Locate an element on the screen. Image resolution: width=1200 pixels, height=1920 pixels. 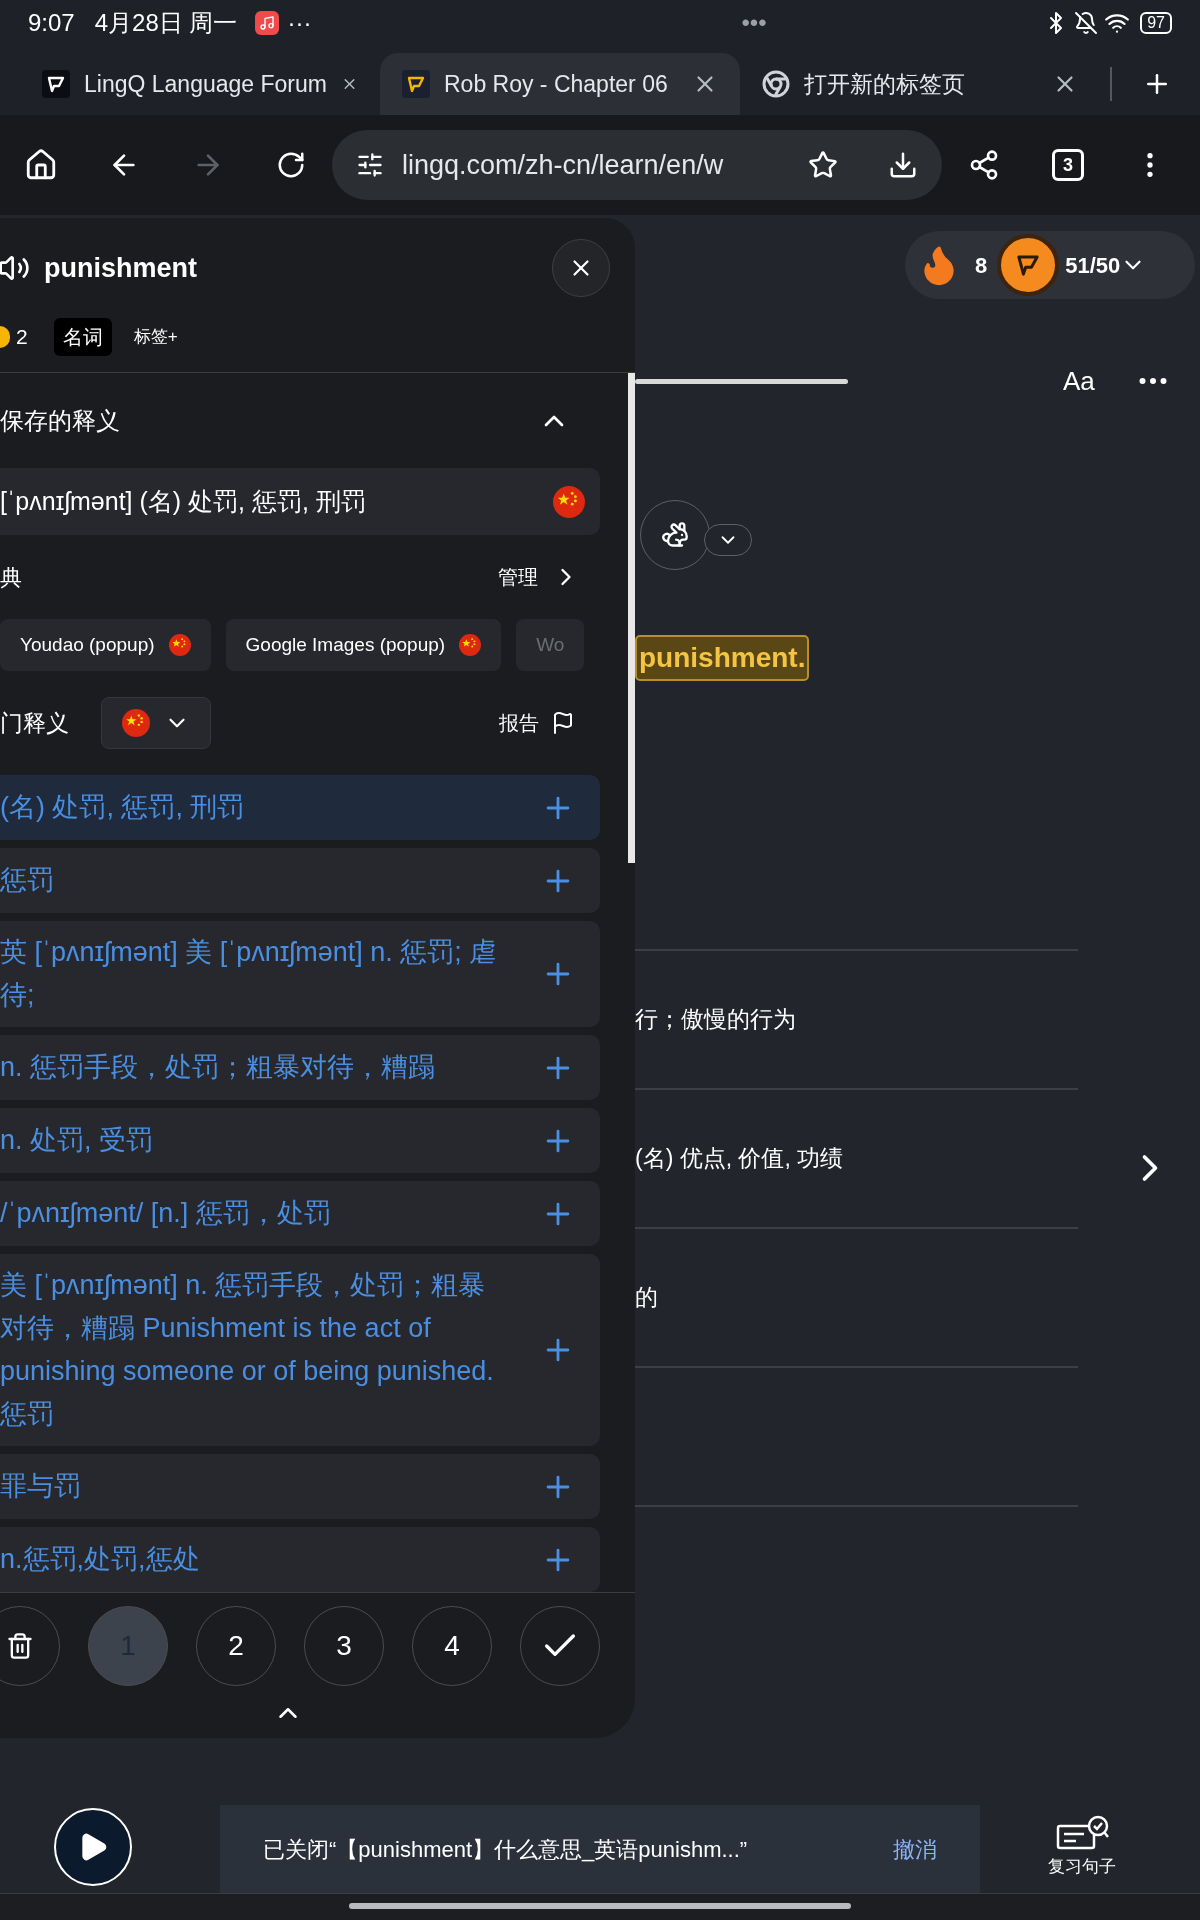
meaning-row: 美 [ˈpʌnɪʃmənt] n. 惩罚手段，处罚；粗暴对待，糟蹋 Punishment is the act of punishing someone or of being punished. 惩罚 is located at coordinates (300, 1350).